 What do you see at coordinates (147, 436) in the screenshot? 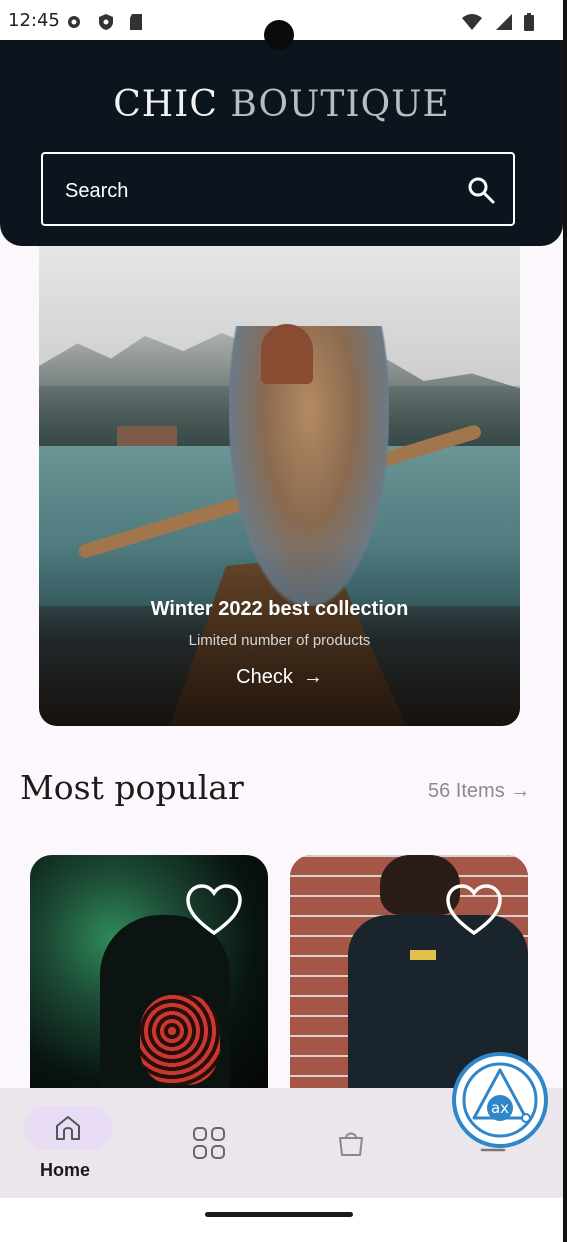
I see `hero-cabin` at bounding box center [147, 436].